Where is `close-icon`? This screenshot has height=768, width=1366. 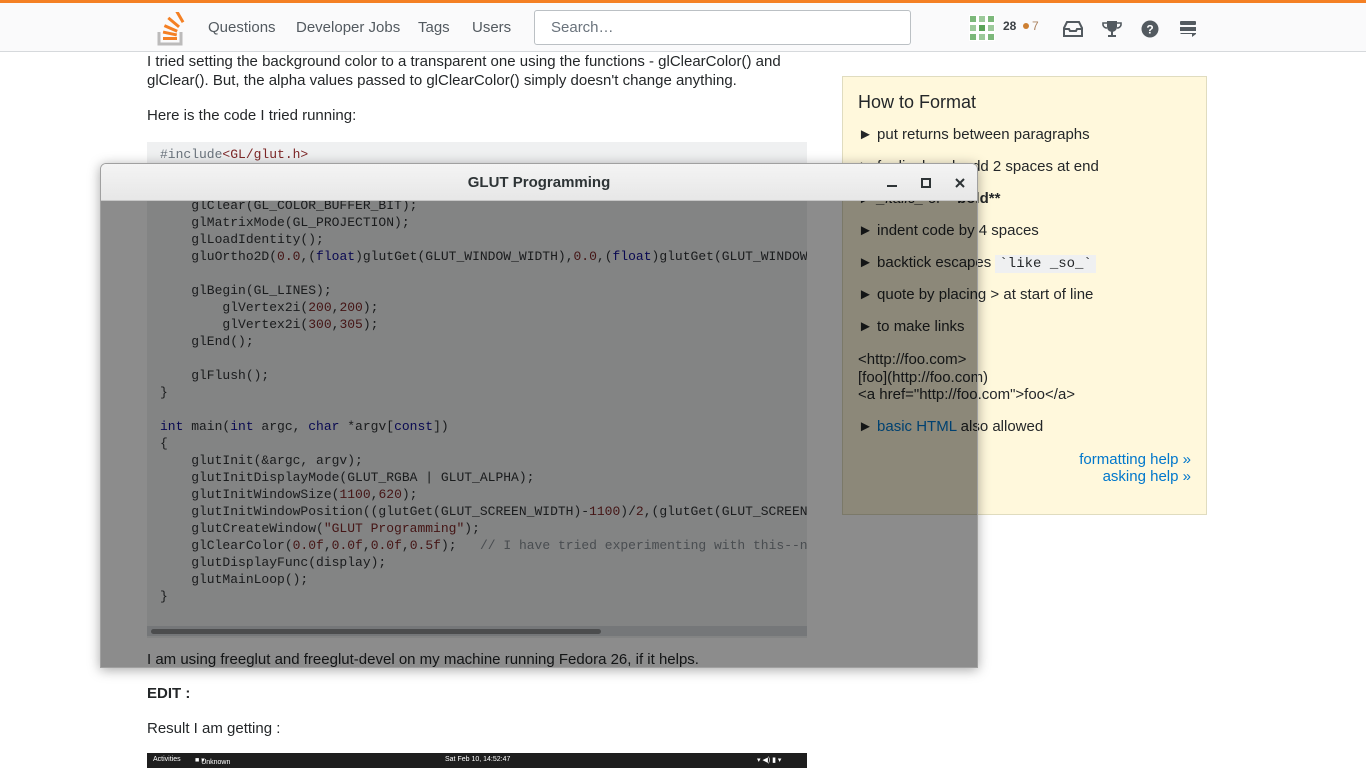
close-icon is located at coordinates (960, 183).